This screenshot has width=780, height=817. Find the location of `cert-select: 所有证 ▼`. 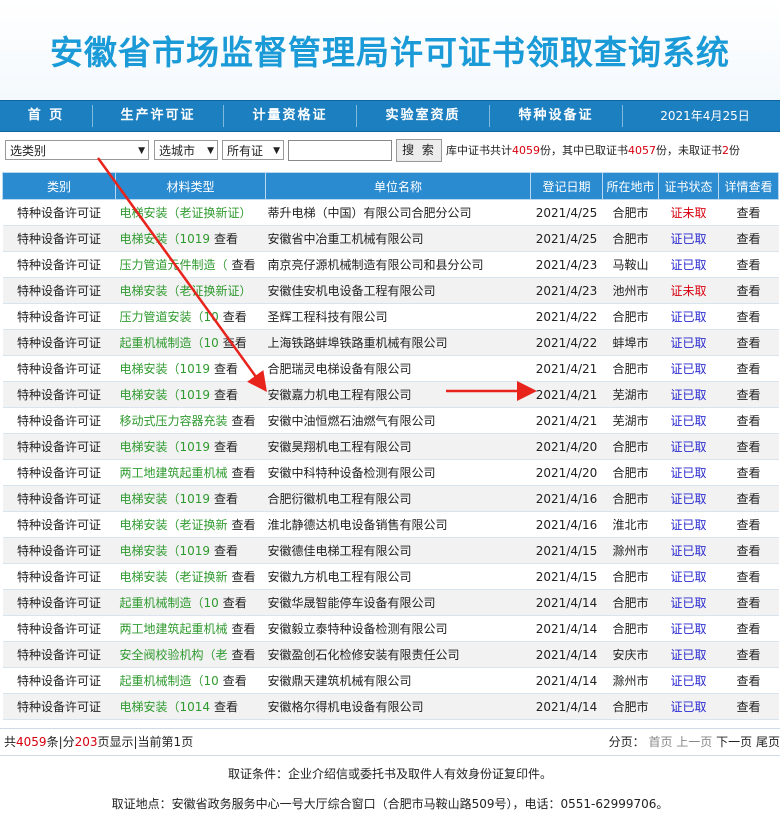

cert-select: 所有证 ▼ is located at coordinates (253, 150).